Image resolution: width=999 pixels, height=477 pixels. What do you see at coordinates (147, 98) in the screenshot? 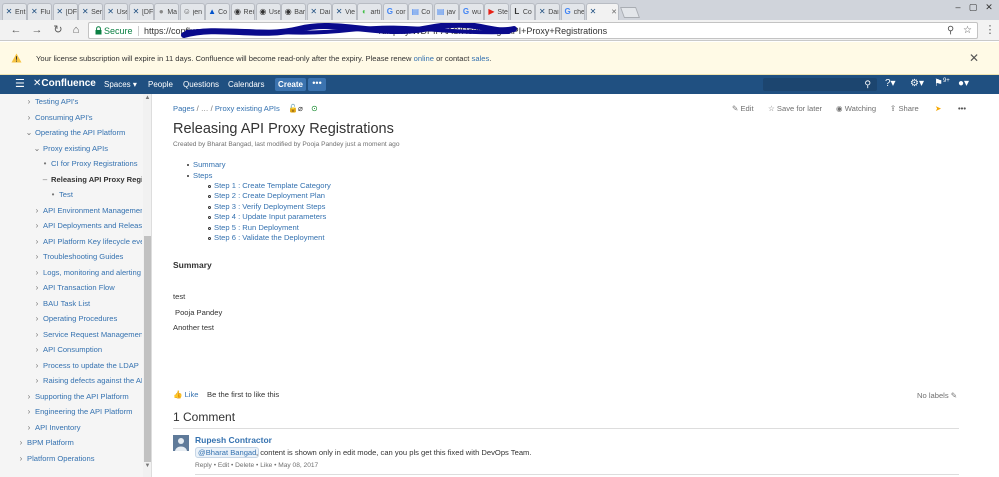
I see `scroll-up-arrow-icon: ▲` at bounding box center [147, 98].